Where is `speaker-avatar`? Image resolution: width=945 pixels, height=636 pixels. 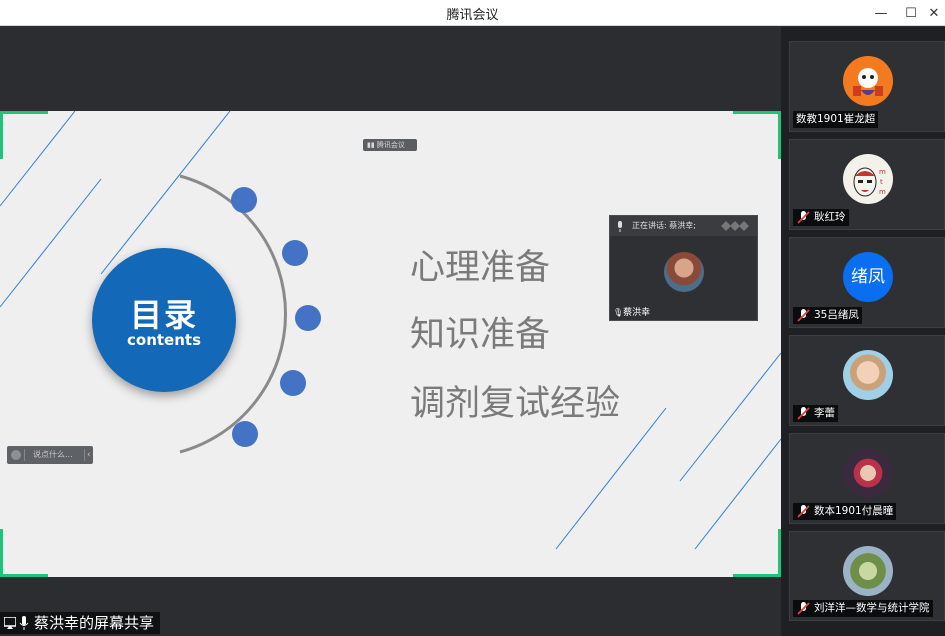
speaker-avatar is located at coordinates (684, 272).